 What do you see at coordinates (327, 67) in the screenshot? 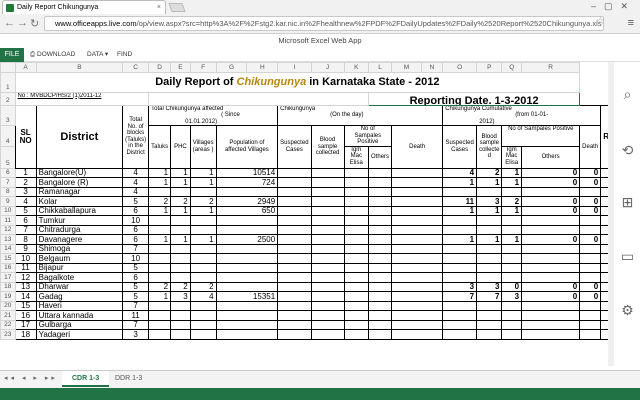
I see `col-header: J` at bounding box center [327, 67].